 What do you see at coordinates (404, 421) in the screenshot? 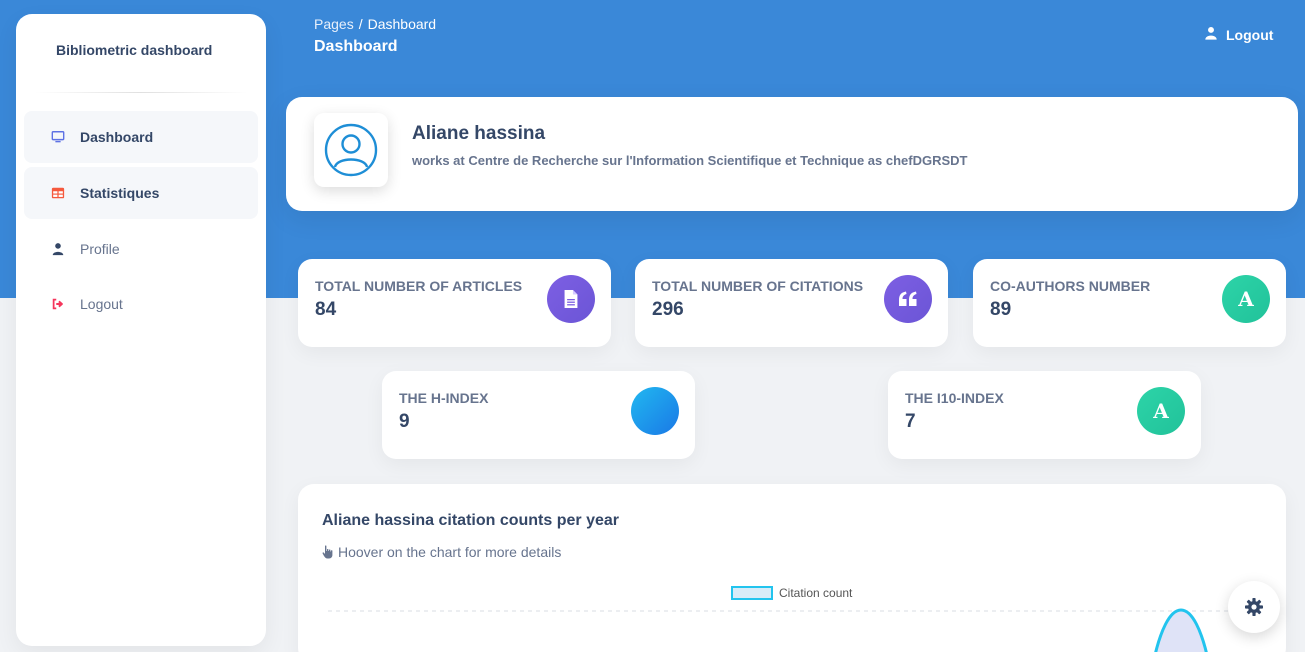
I see `stat-value: 9` at bounding box center [404, 421].